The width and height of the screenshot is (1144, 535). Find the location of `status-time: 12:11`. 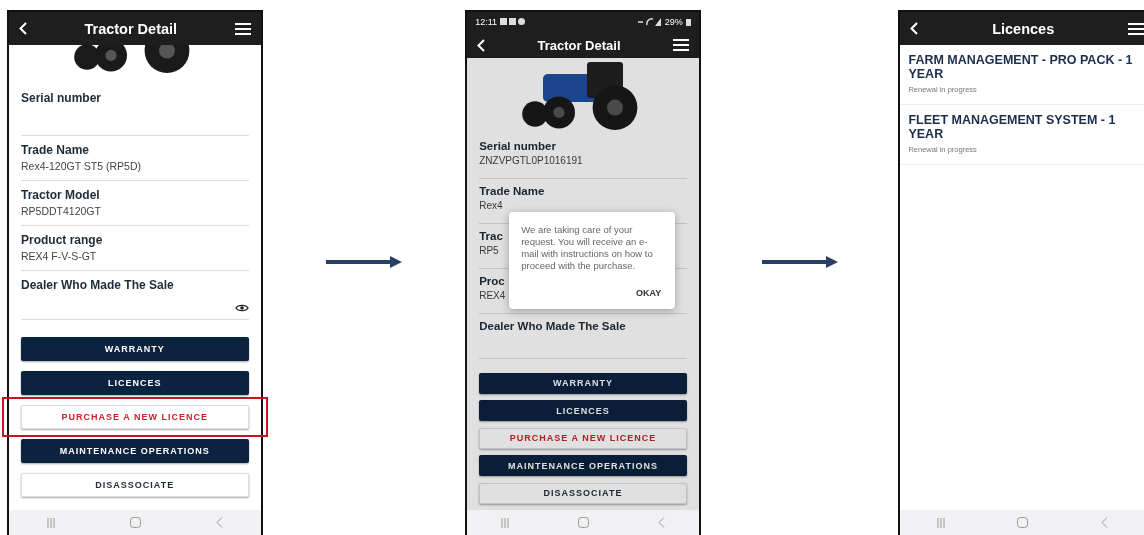

status-time: 12:11 is located at coordinates (486, 22).